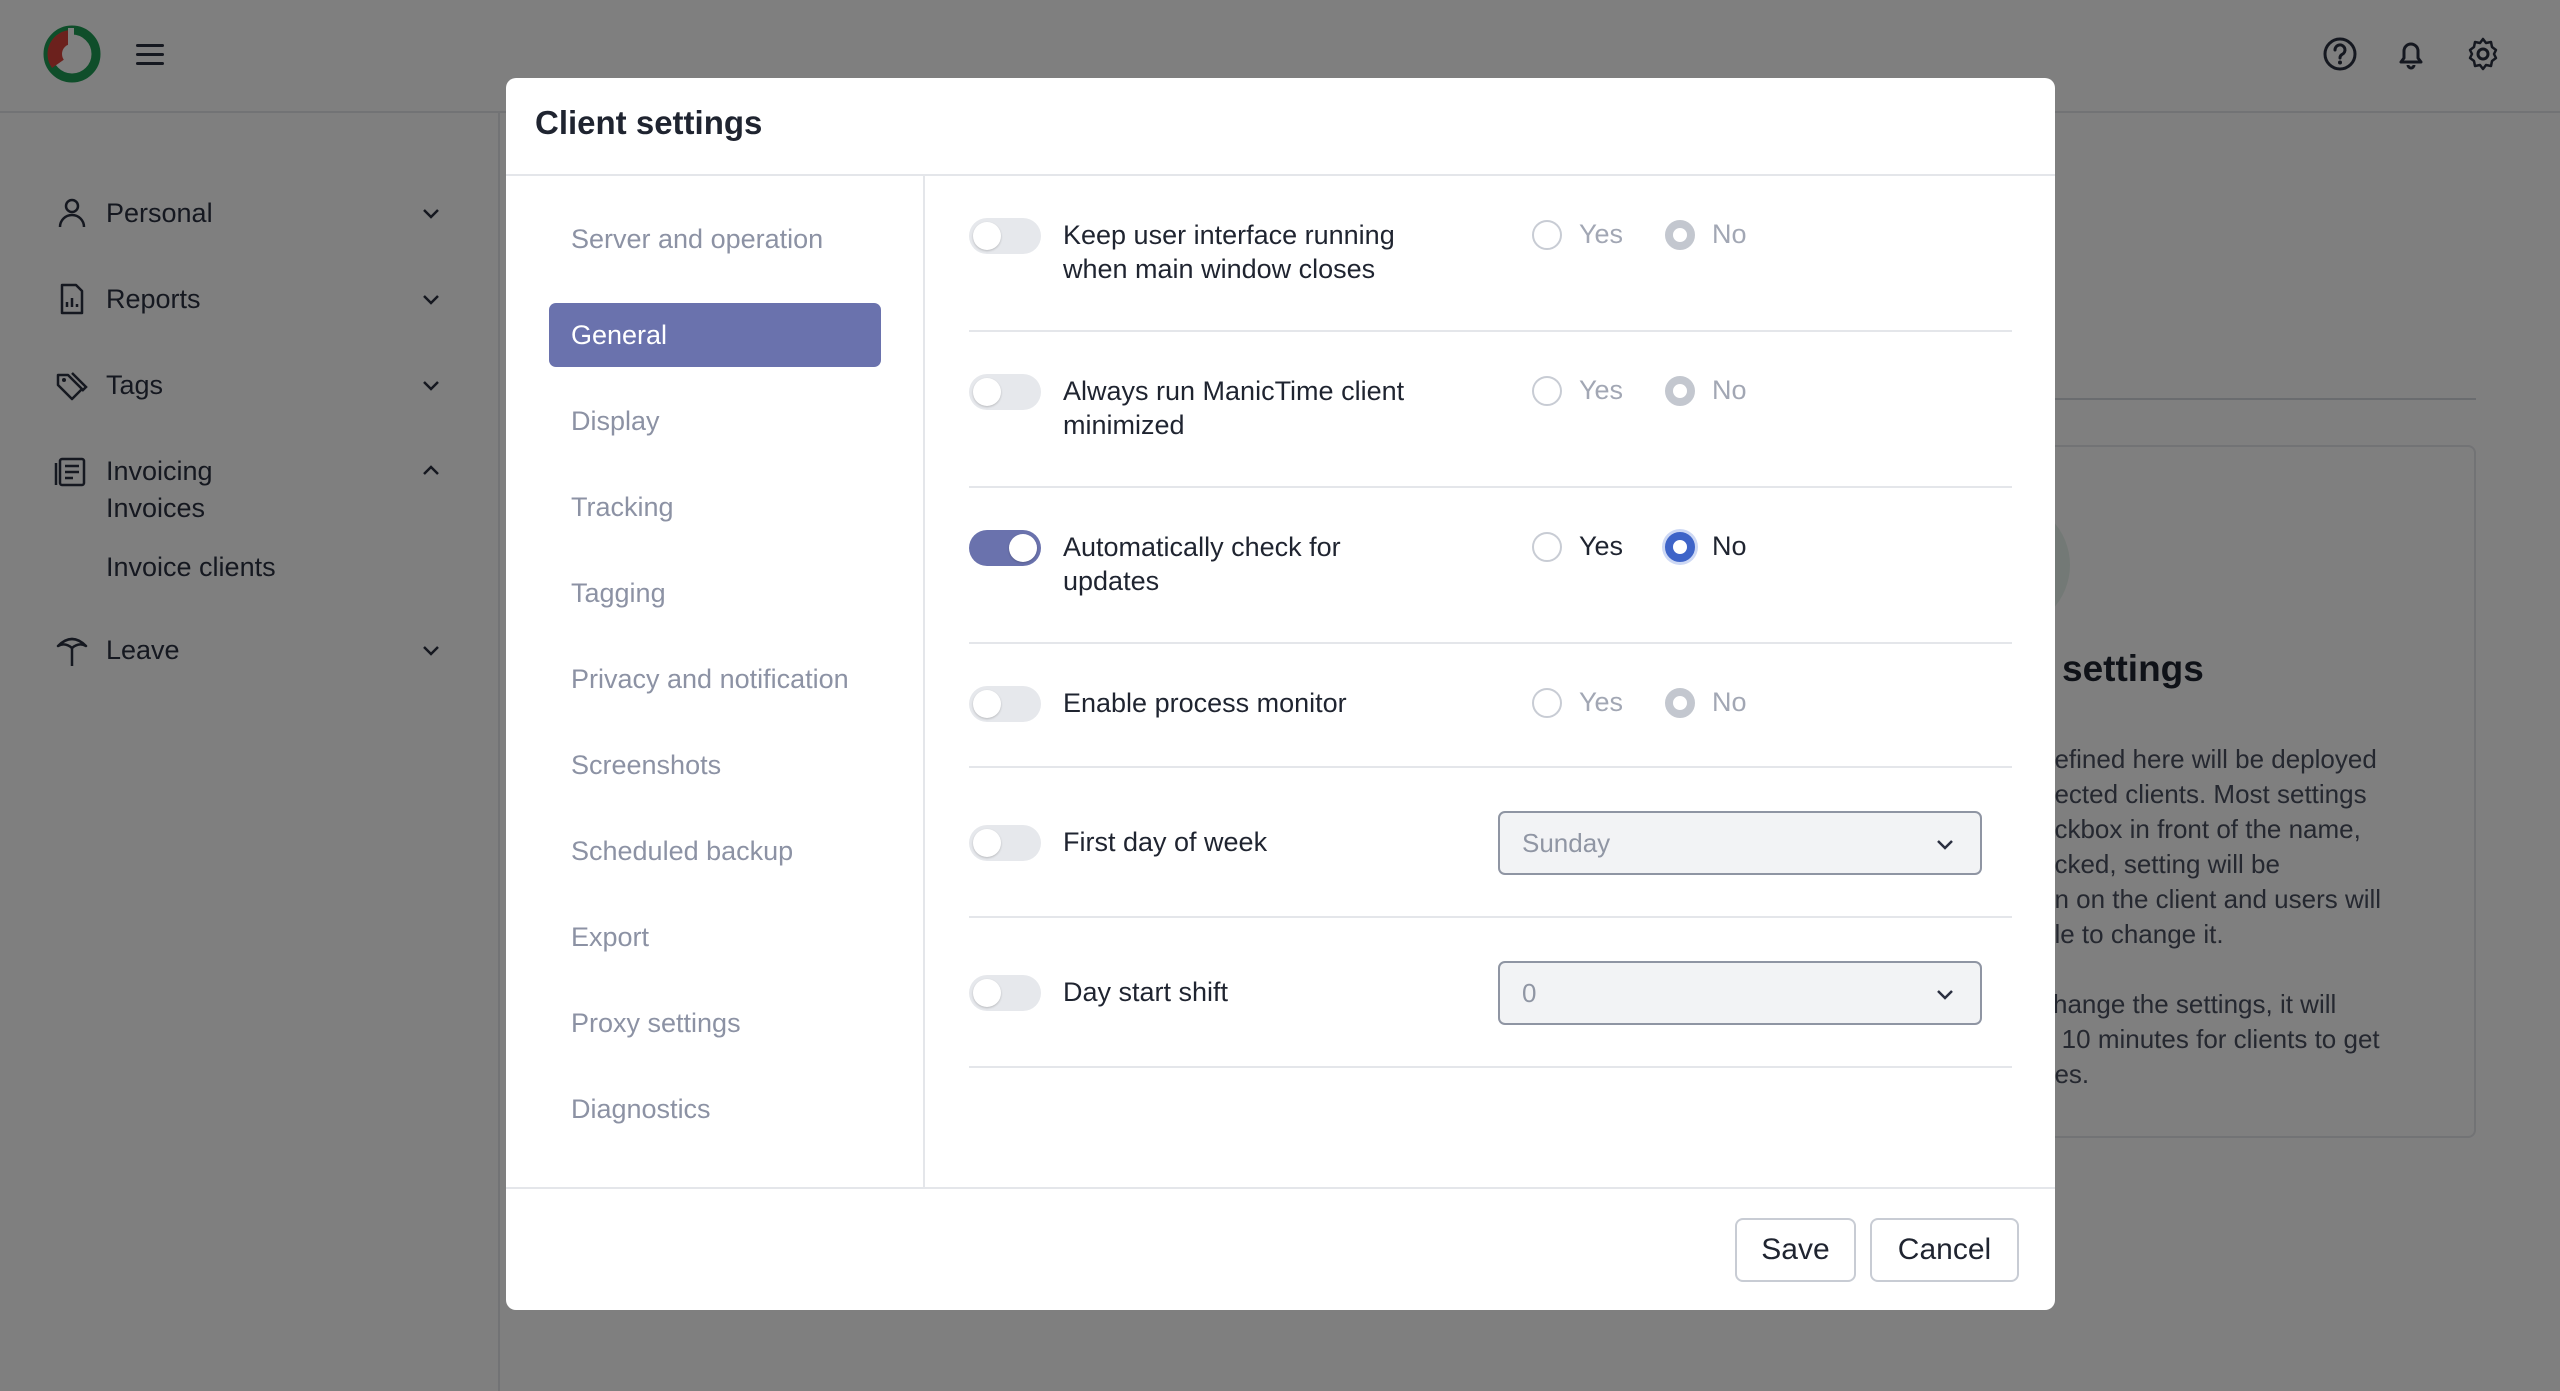 This screenshot has height=1391, width=2560. I want to click on dialog-header: Client settings, so click(1280, 127).